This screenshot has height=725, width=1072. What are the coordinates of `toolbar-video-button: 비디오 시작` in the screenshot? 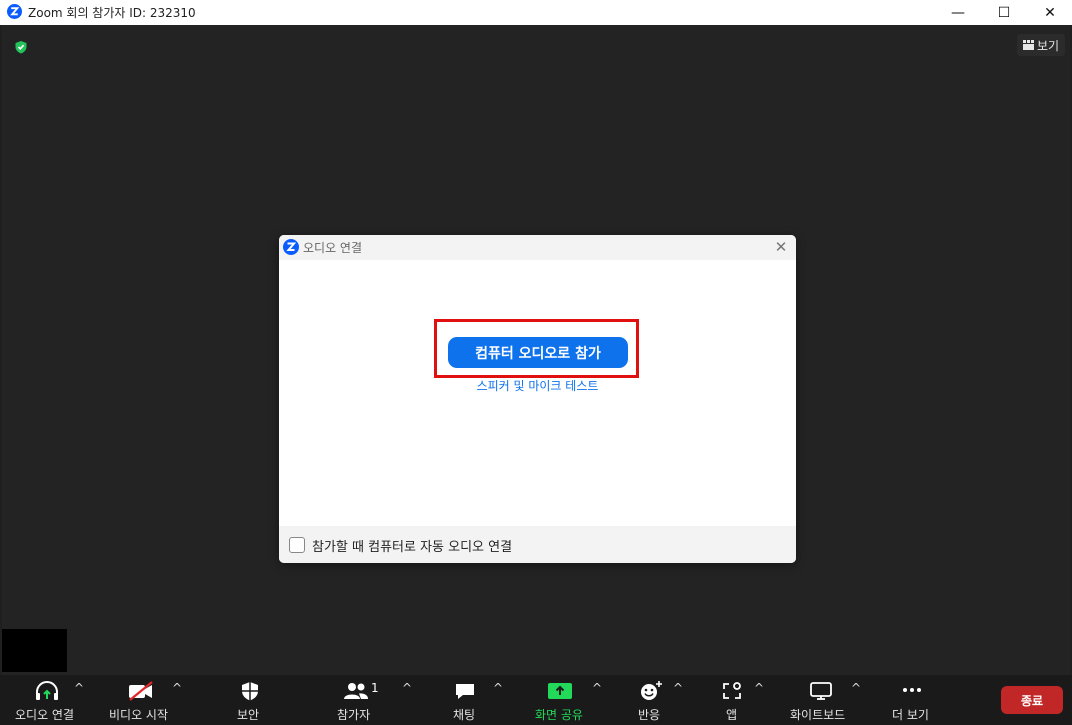 It's located at (142, 700).